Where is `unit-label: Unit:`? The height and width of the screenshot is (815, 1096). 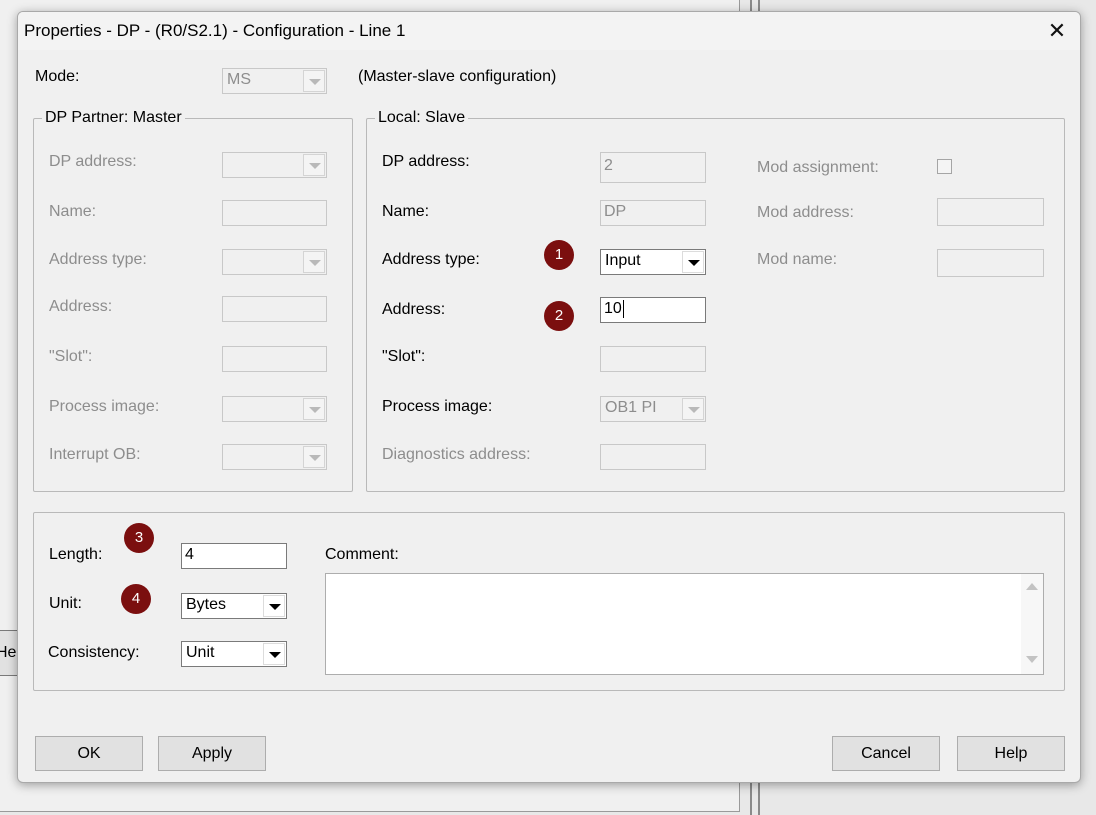
unit-label: Unit: is located at coordinates (65, 603).